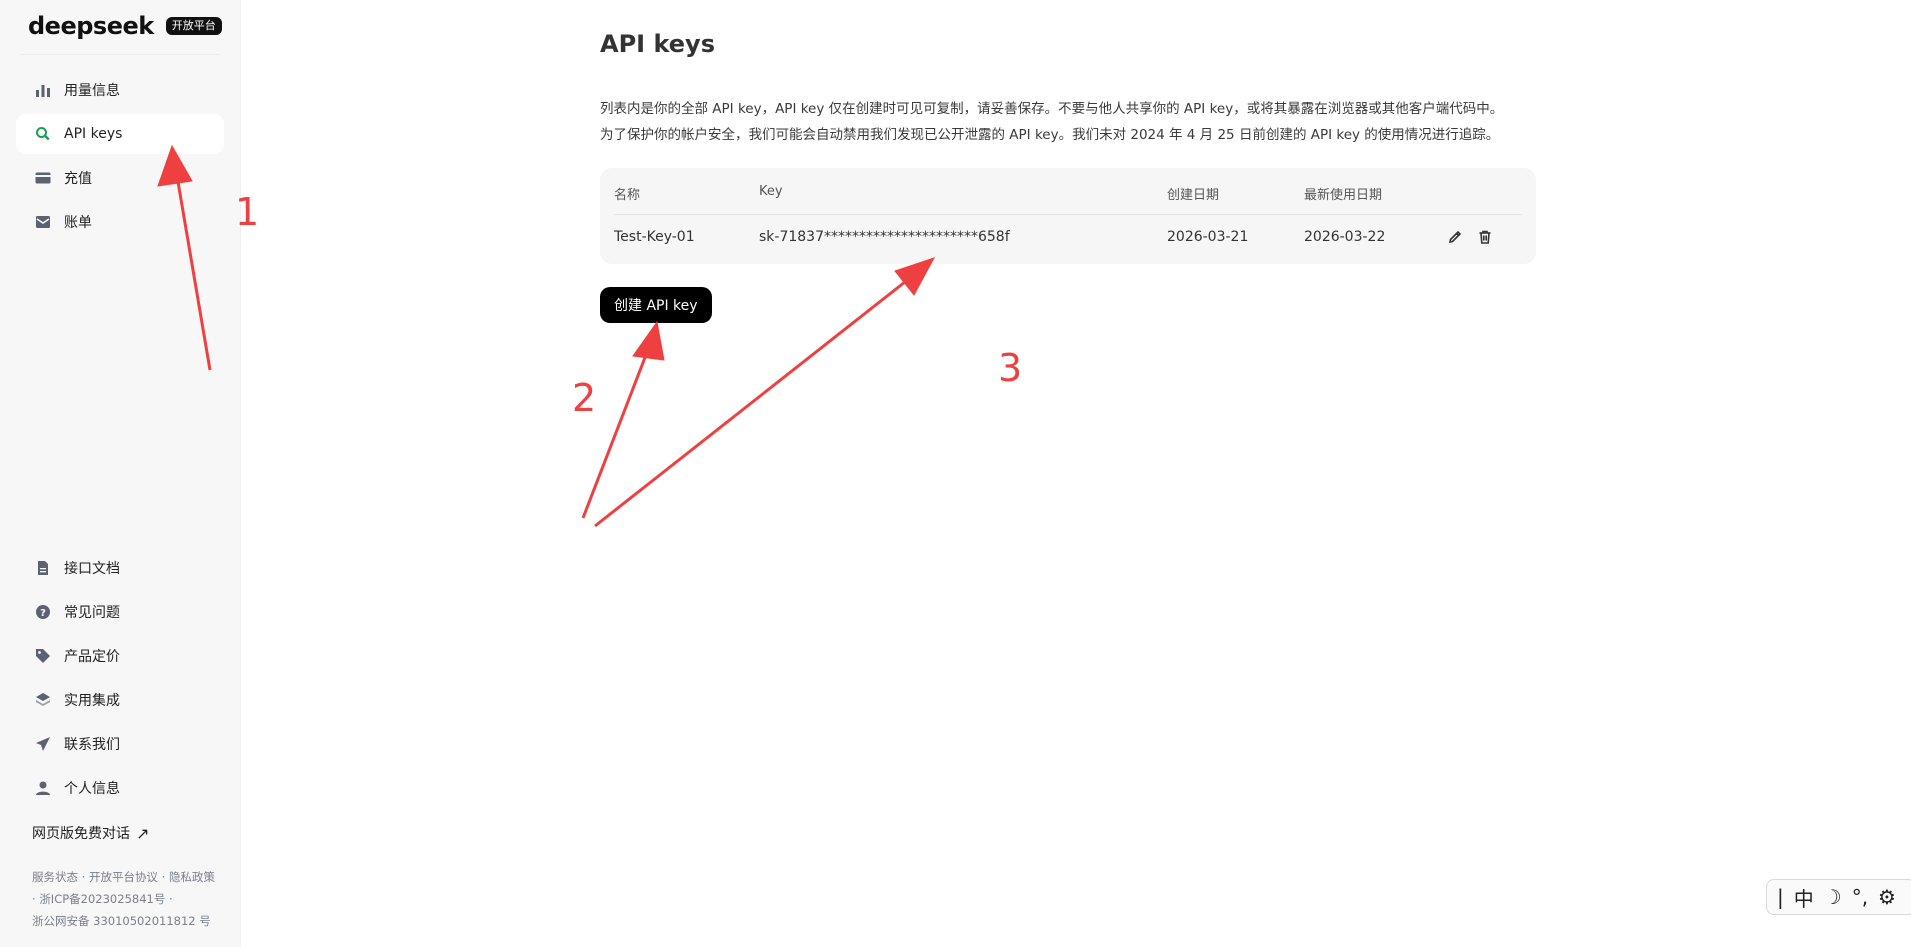 The height and width of the screenshot is (947, 1911). I want to click on annotation-arrow-2-head, so click(648, 340).